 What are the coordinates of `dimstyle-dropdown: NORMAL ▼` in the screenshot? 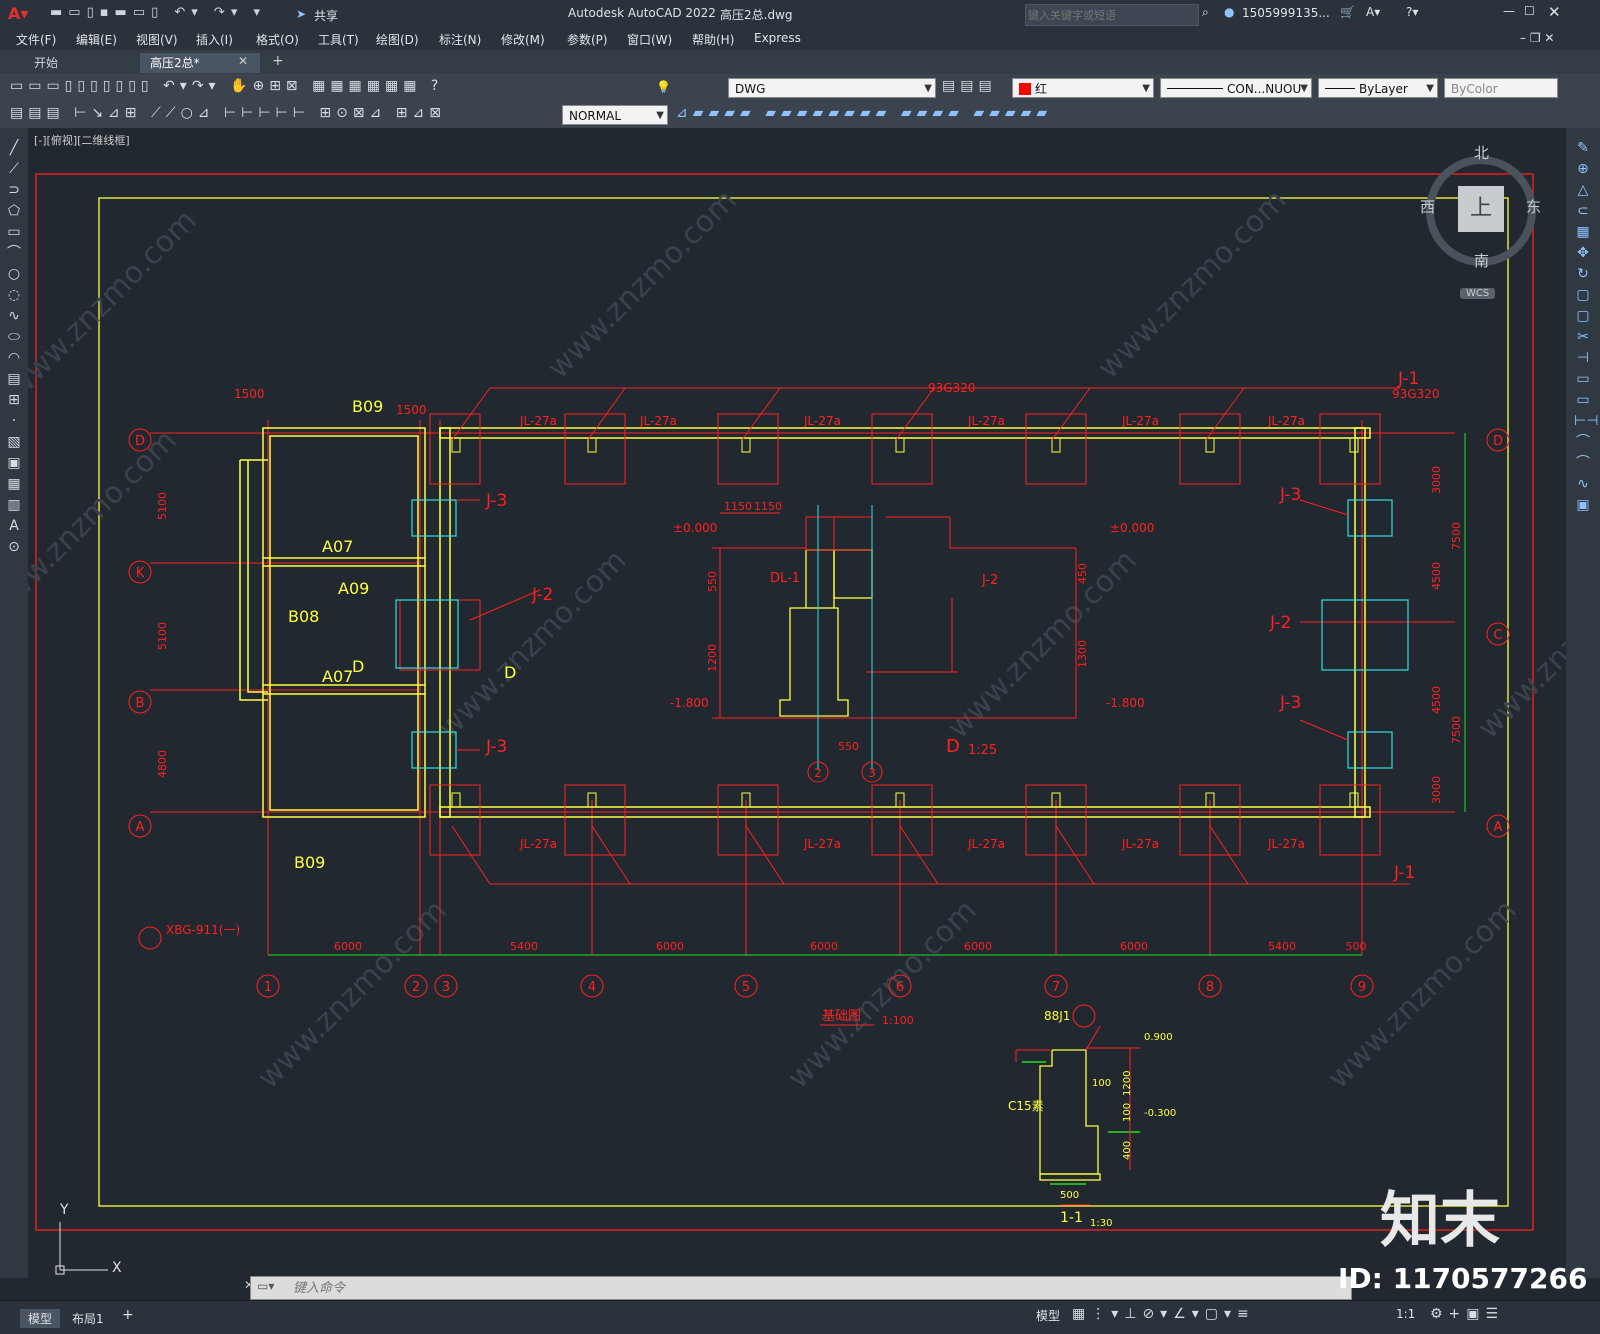 It's located at (615, 115).